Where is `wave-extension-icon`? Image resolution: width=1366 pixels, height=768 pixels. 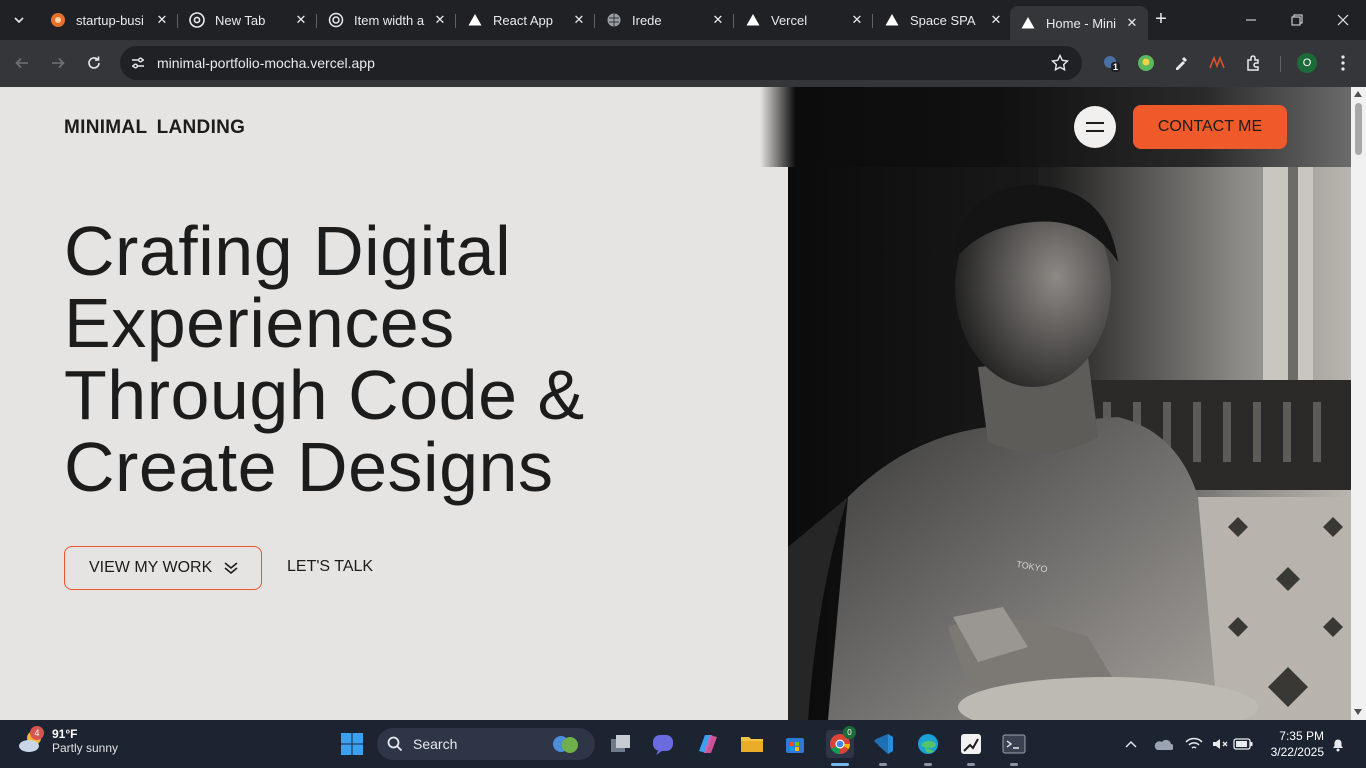 wave-extension-icon is located at coordinates (1217, 63).